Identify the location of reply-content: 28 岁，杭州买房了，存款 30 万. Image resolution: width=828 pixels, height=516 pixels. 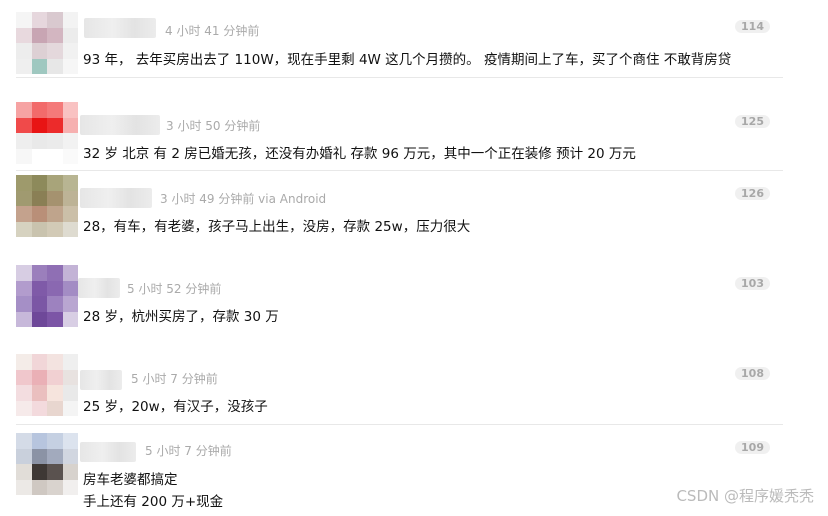
(181, 317).